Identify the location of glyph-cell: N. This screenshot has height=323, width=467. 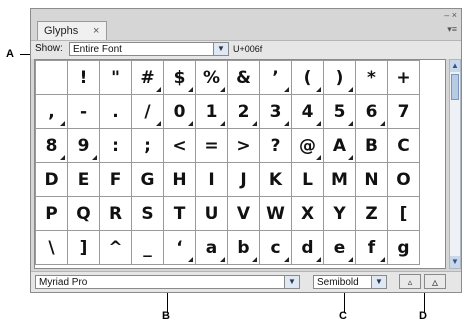
(371, 179).